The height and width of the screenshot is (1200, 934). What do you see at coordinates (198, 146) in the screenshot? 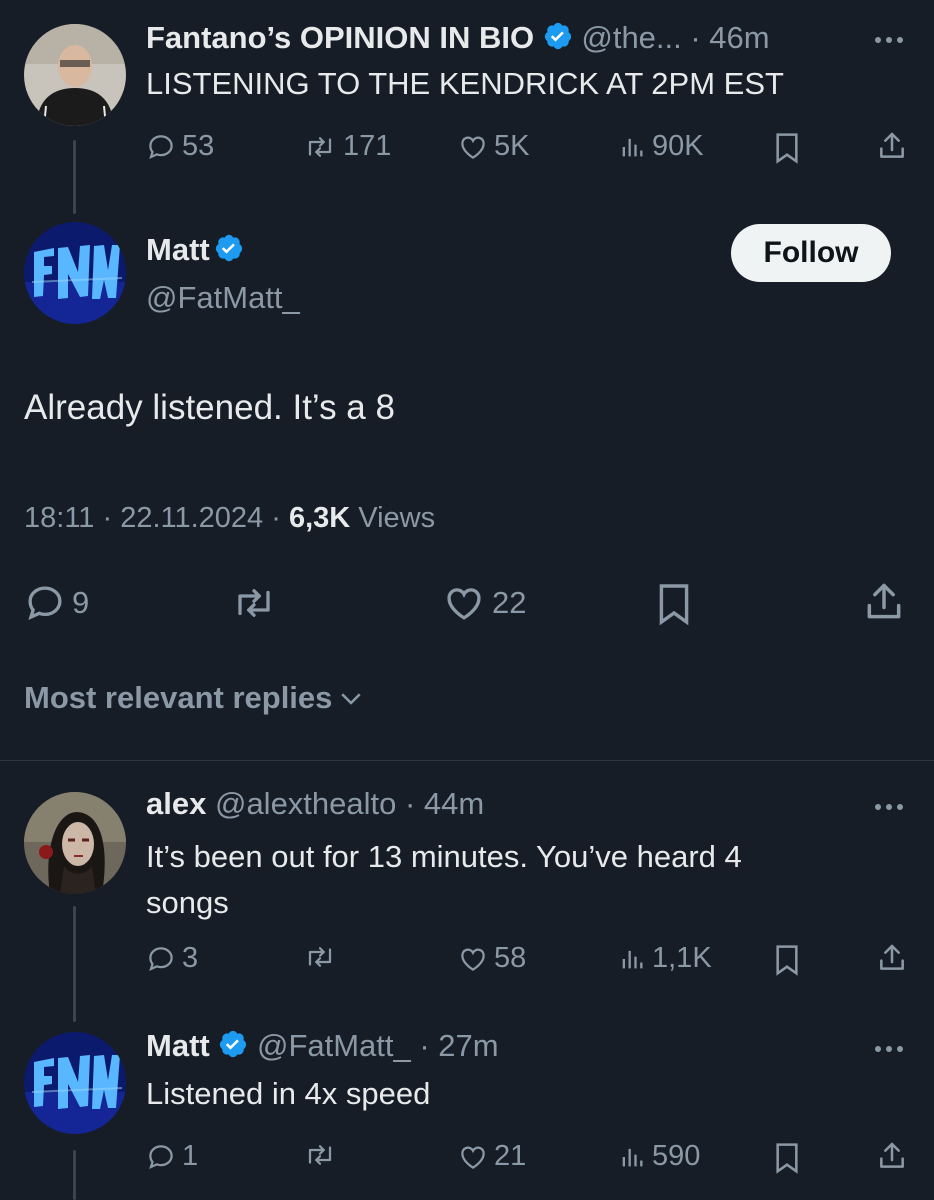
I see `reply-count: 53` at bounding box center [198, 146].